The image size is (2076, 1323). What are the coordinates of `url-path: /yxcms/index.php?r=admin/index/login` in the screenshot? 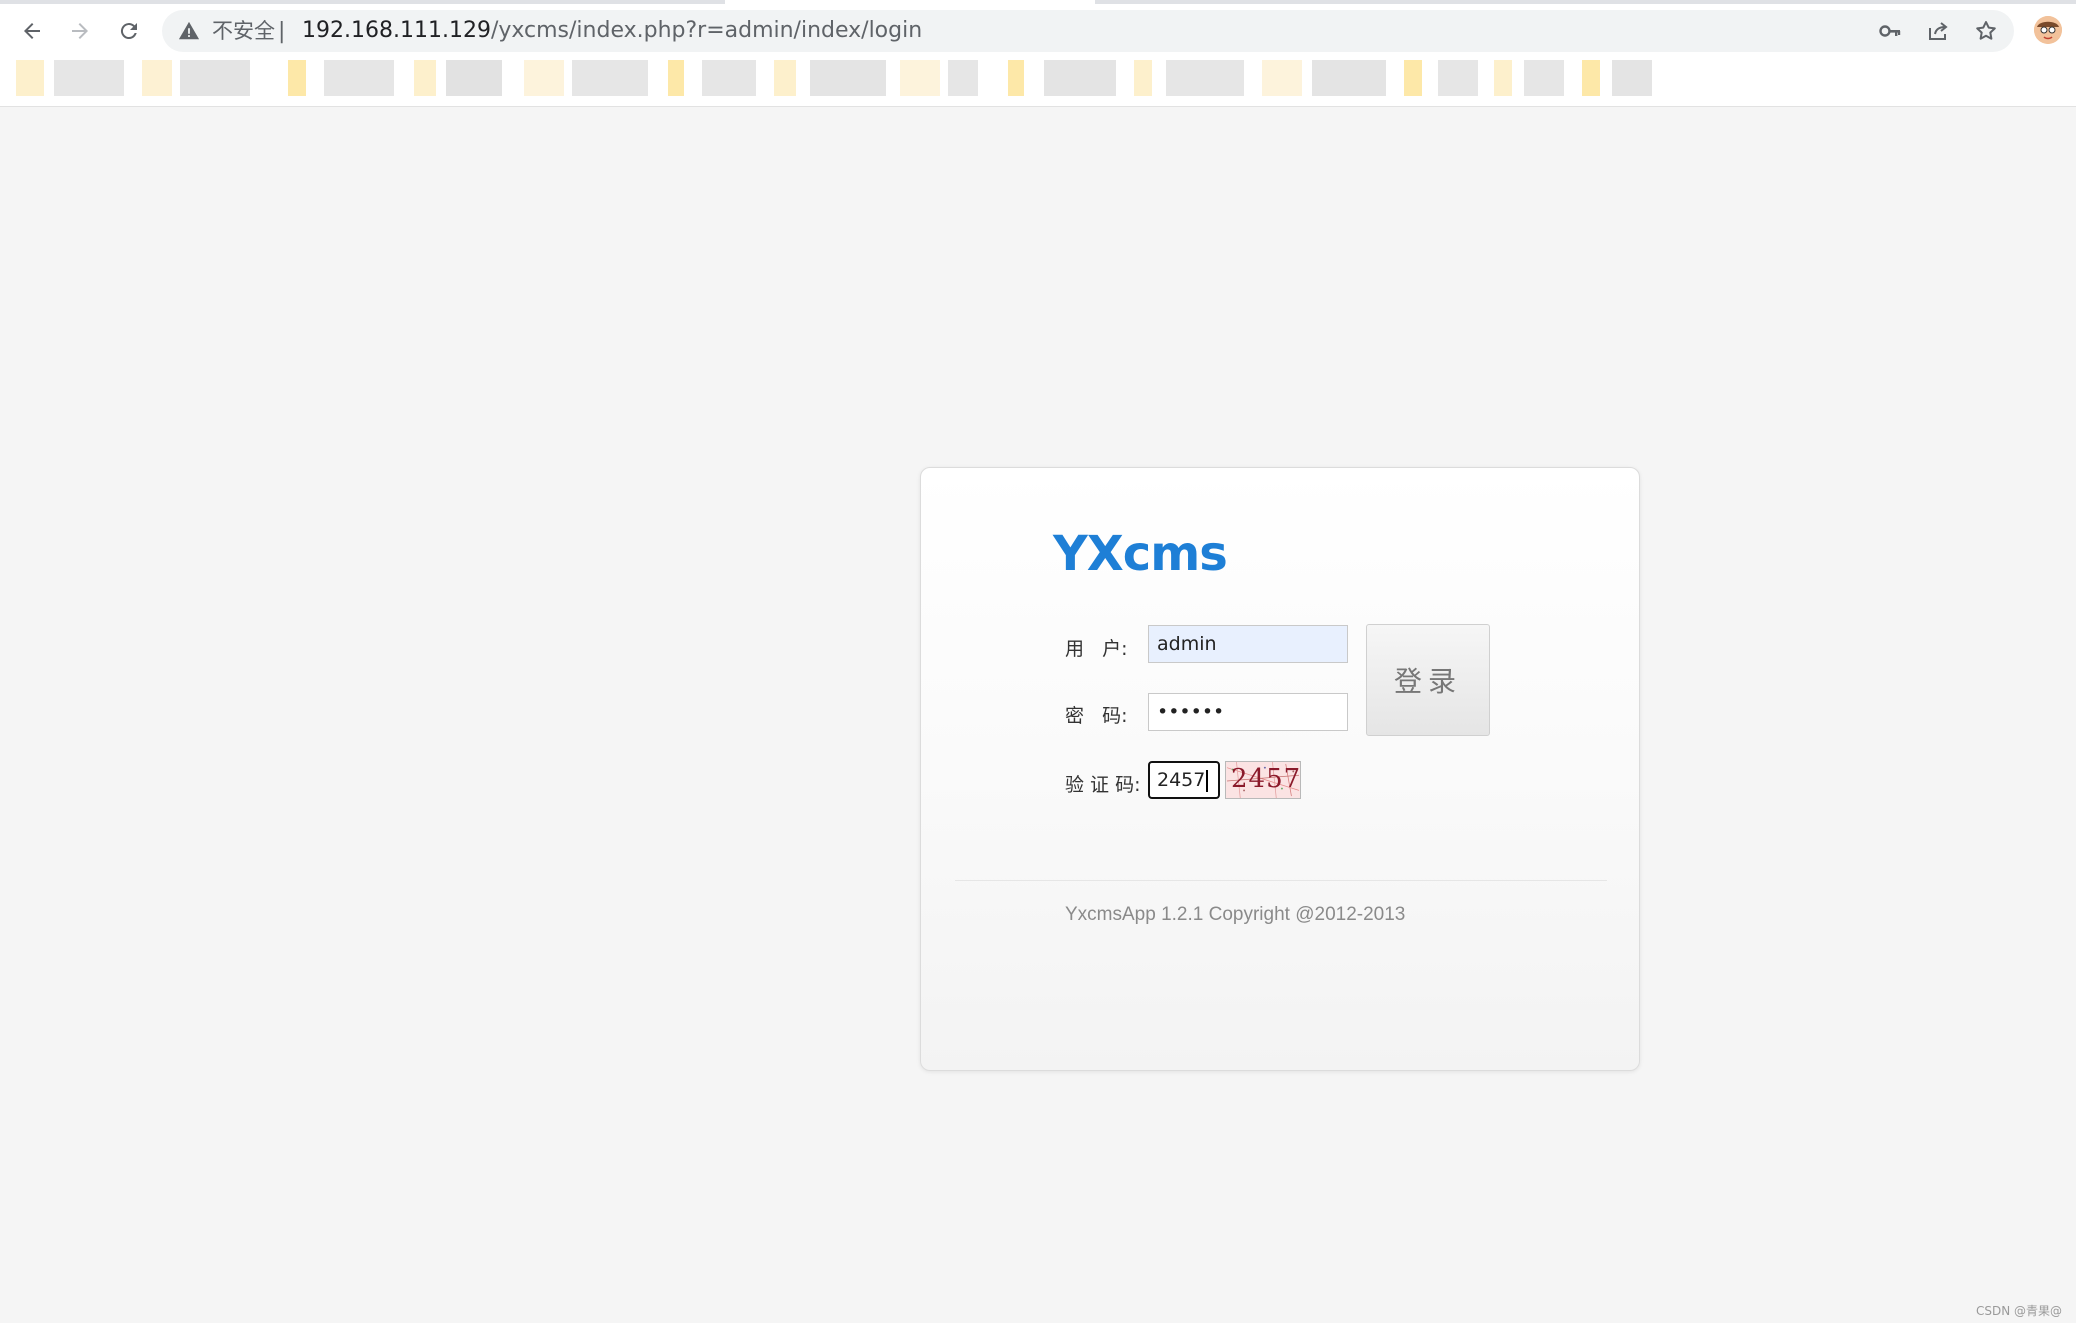 It's located at (706, 30).